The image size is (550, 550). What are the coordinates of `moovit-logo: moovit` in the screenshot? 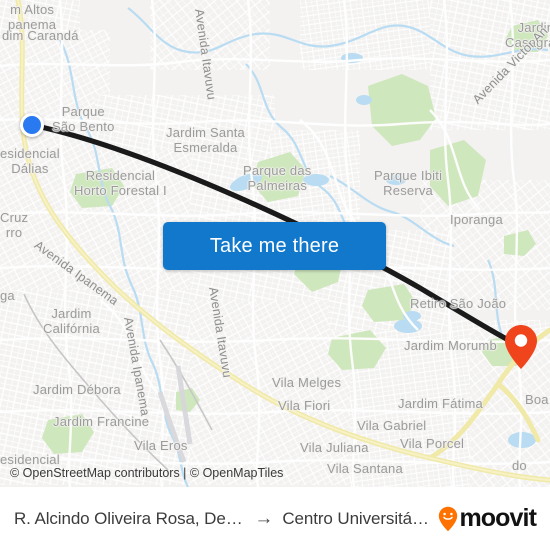 It's located at (487, 518).